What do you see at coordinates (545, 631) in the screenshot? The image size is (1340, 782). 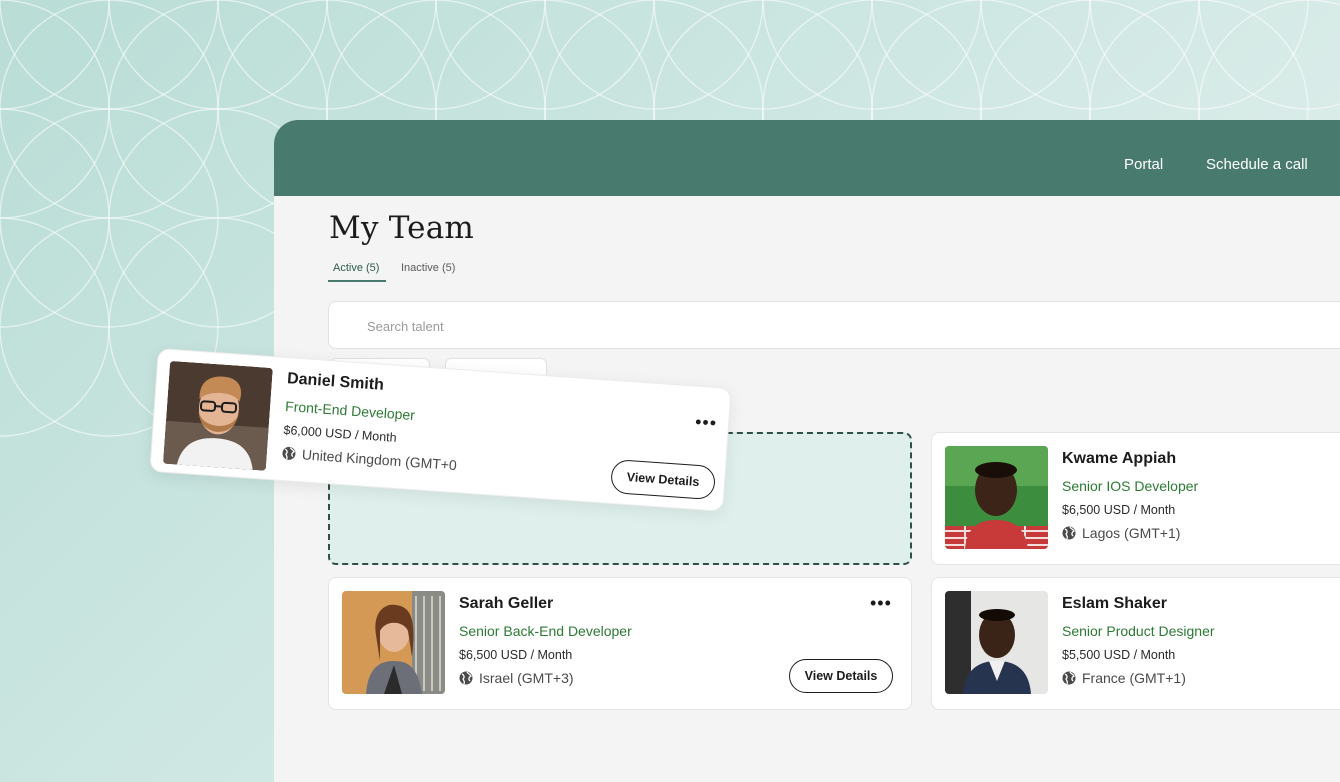 I see `talent-role: Senior Back-End Developer` at bounding box center [545, 631].